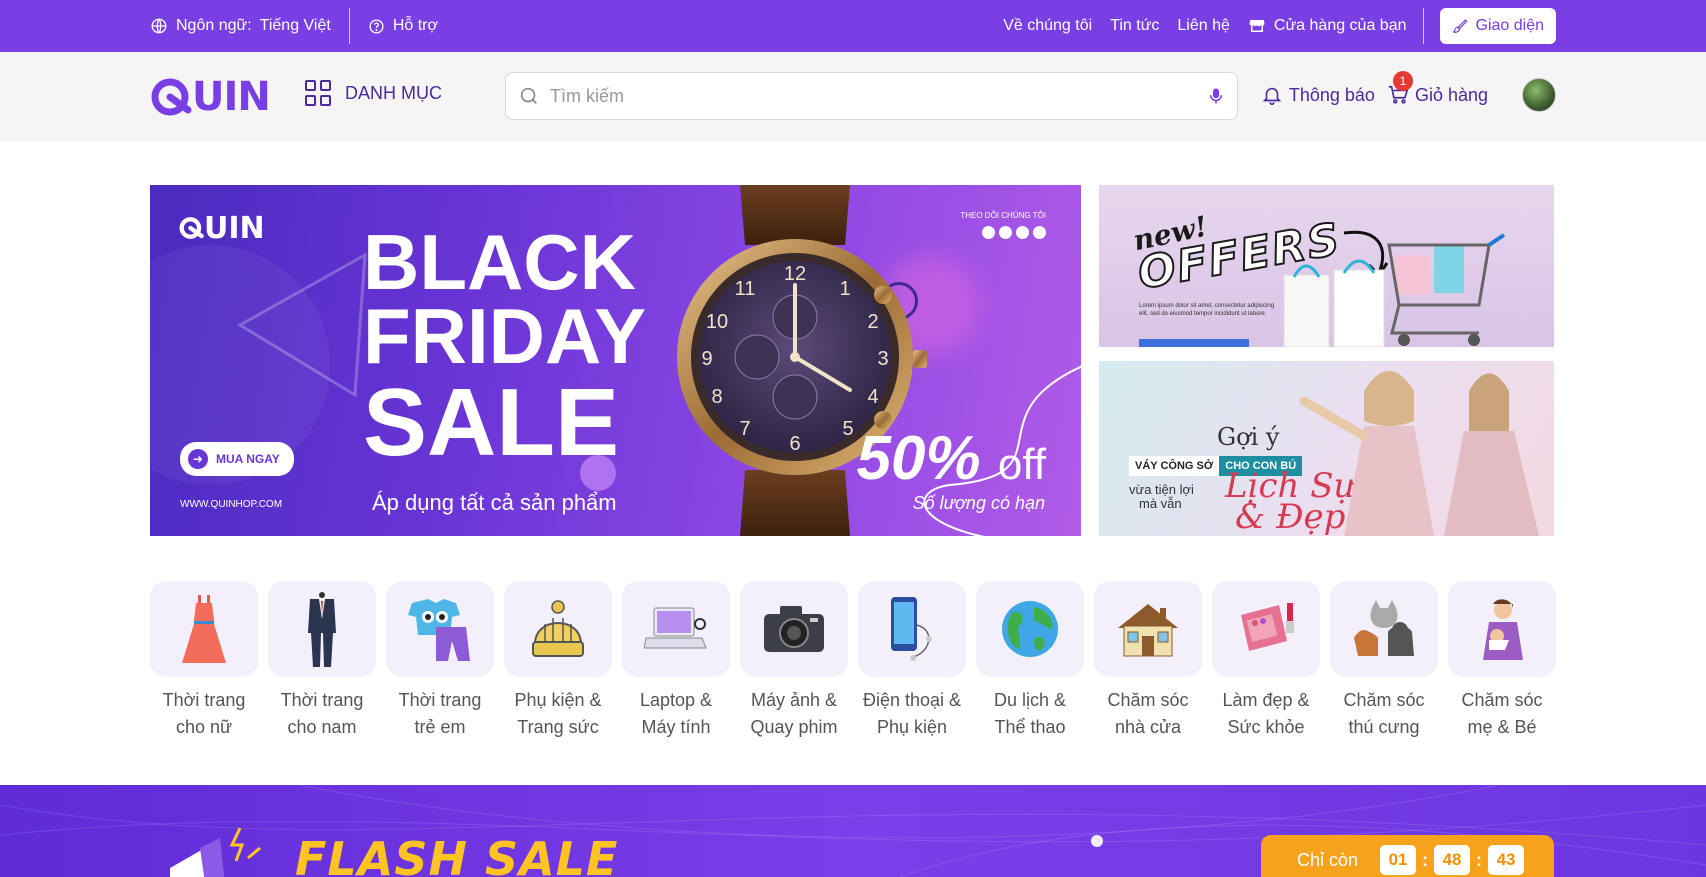  I want to click on cart-button: 1 Giỏ hàng, so click(1437, 88).